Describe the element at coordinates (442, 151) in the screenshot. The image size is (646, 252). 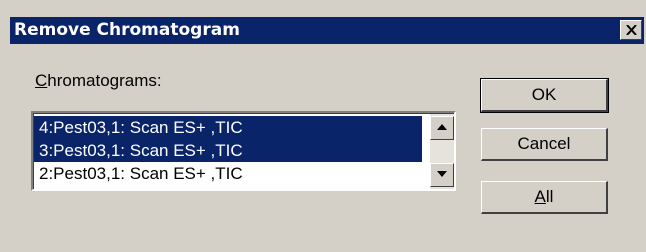
I see `list-scrollbar` at that location.